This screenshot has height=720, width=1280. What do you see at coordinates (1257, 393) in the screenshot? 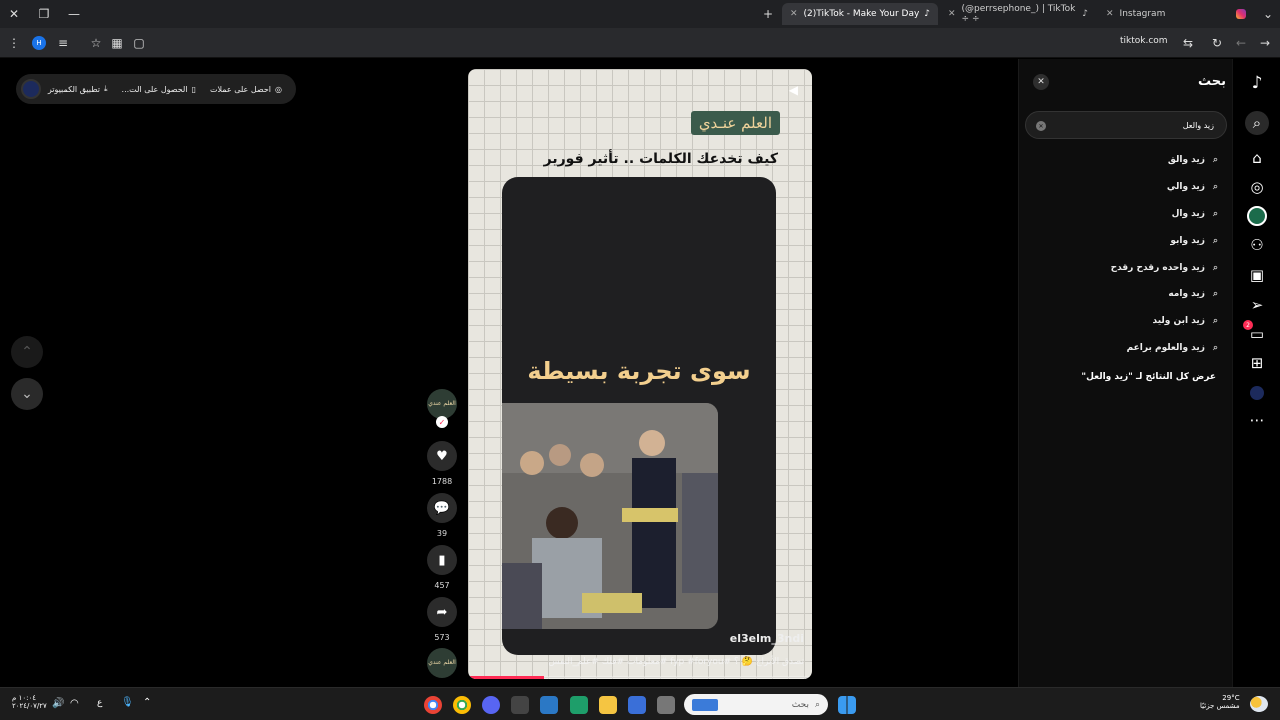
I see `profile-icon` at bounding box center [1257, 393].